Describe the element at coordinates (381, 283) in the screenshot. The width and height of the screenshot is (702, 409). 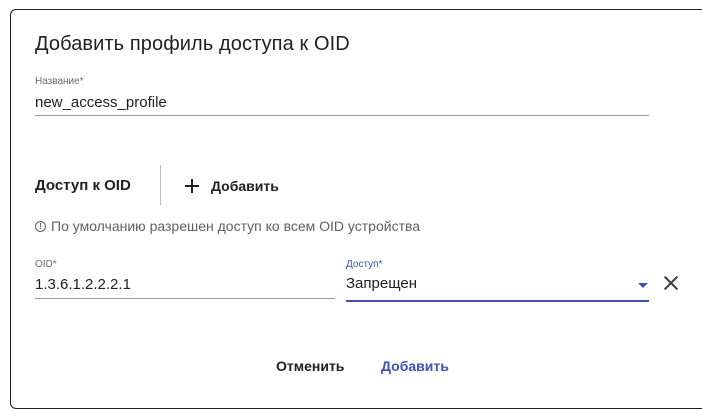
I see `access-select: Запрещен` at that location.